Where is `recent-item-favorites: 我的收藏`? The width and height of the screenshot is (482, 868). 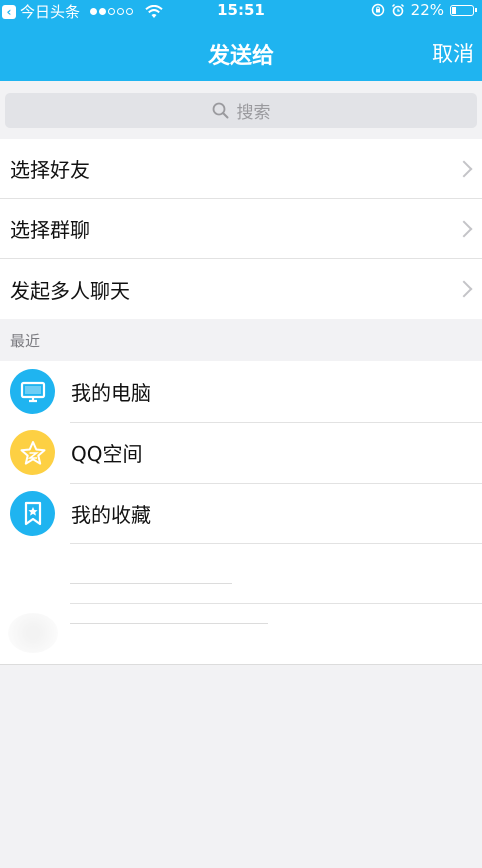
recent-item-favorites: 我的收藏 is located at coordinates (241, 513).